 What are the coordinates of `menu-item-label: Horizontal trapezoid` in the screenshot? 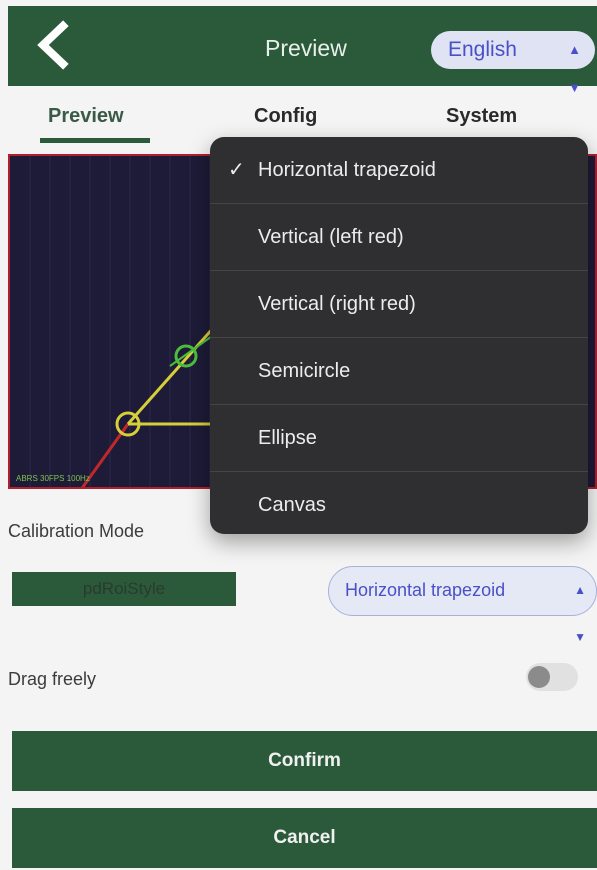 It's located at (347, 170).